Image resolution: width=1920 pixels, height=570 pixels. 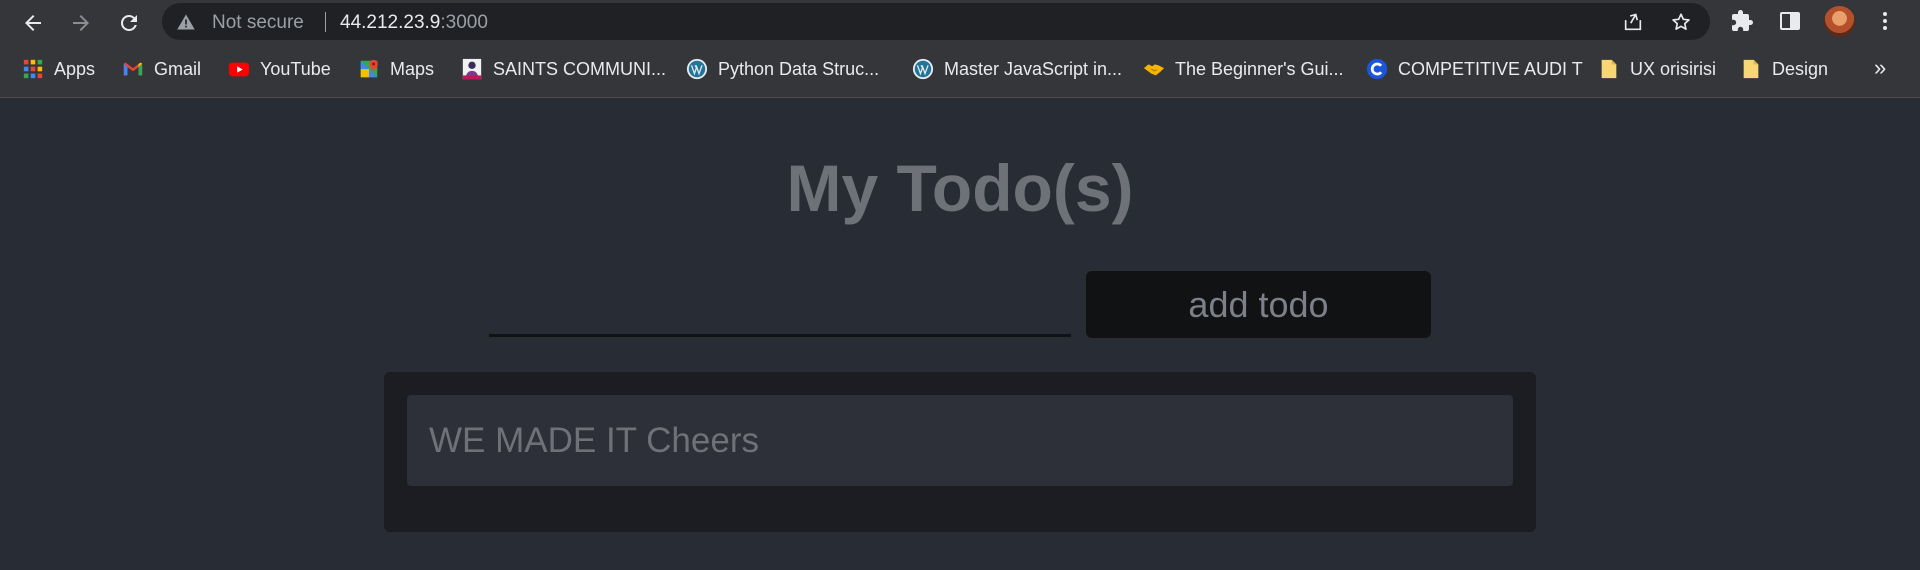 I want to click on reload-button, so click(x=129, y=23).